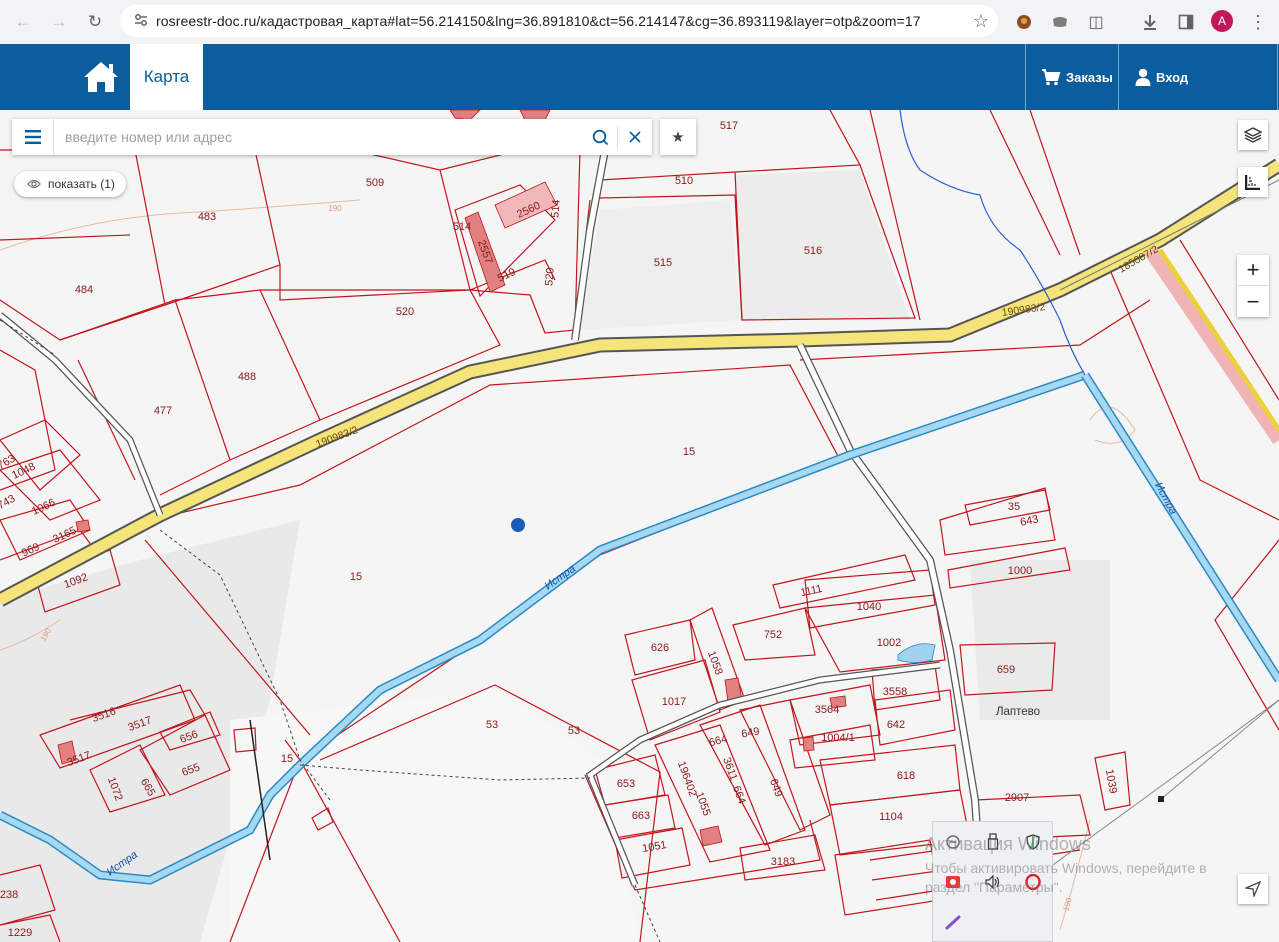  I want to click on contour-label: 190, so click(335, 208).